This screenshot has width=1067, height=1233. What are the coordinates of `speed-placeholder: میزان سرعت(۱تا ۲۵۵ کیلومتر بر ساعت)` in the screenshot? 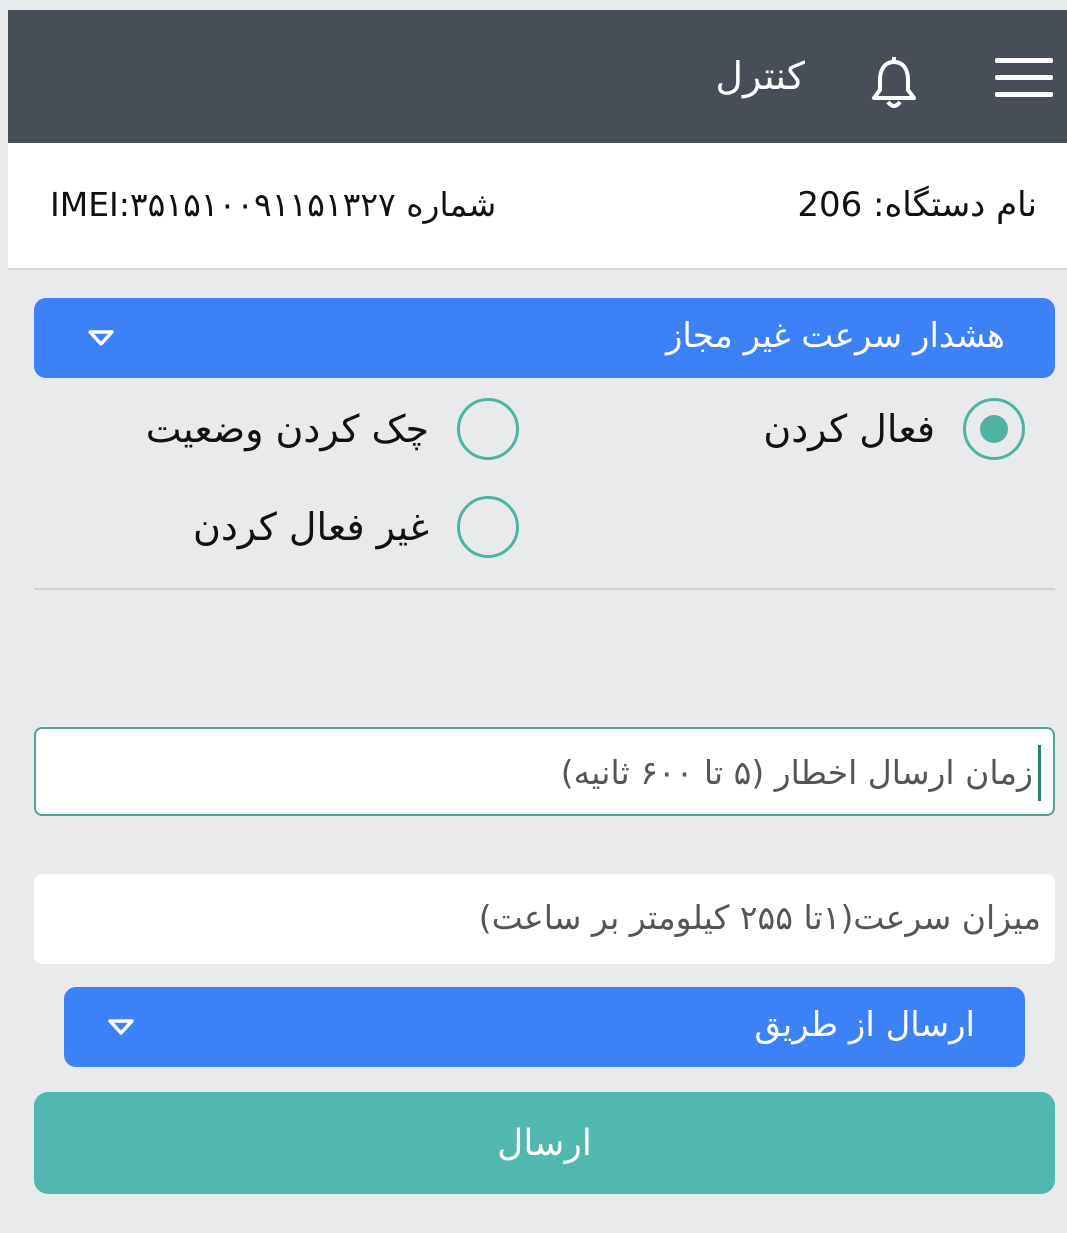 It's located at (759, 917).